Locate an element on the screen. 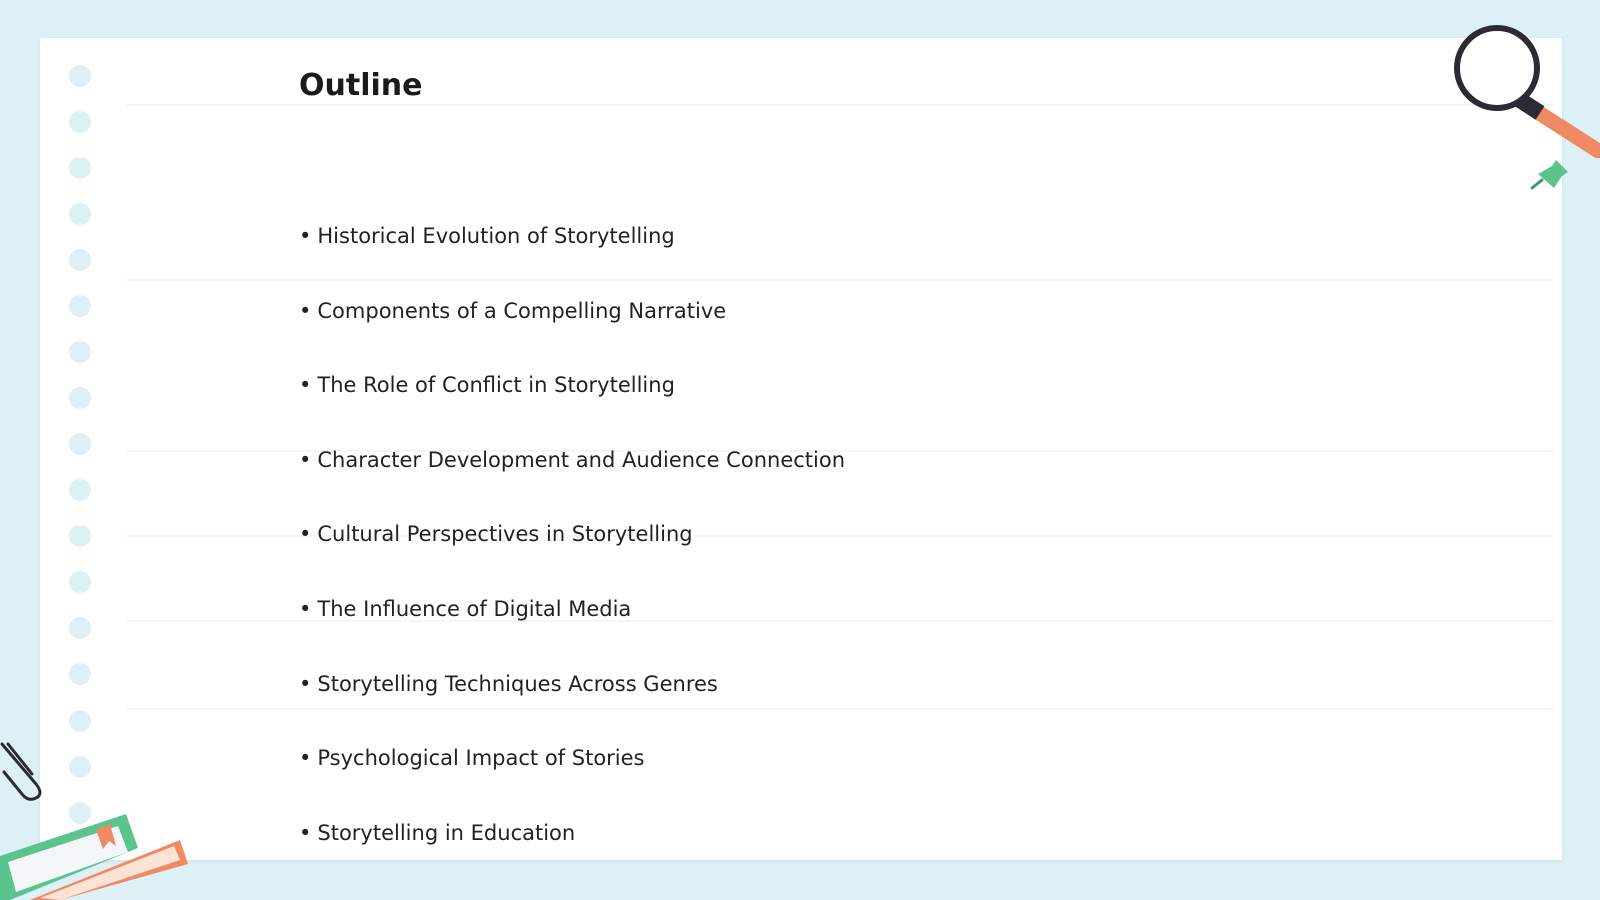 The image size is (1600, 900). outline-item-text: Cultural Perspectives in Storytelling is located at coordinates (505, 534).